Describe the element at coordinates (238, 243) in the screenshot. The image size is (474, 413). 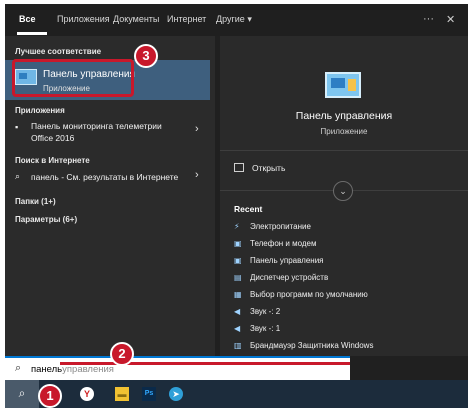
I see `phone-icon: ▣` at that location.